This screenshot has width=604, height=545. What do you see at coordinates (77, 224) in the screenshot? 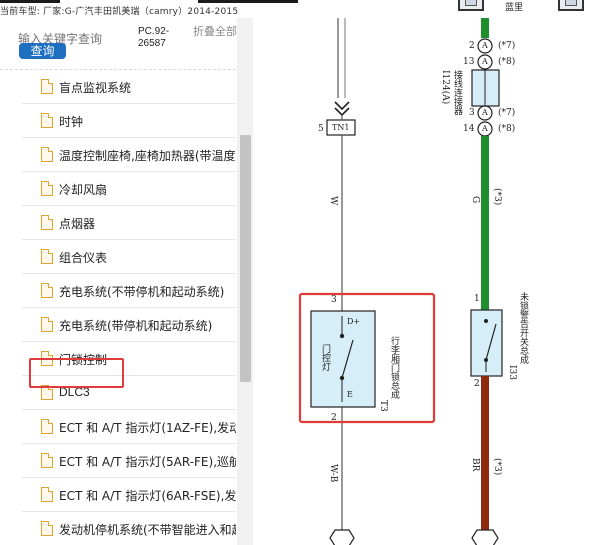
I see `tree-item-label: 点烟器` at bounding box center [77, 224].